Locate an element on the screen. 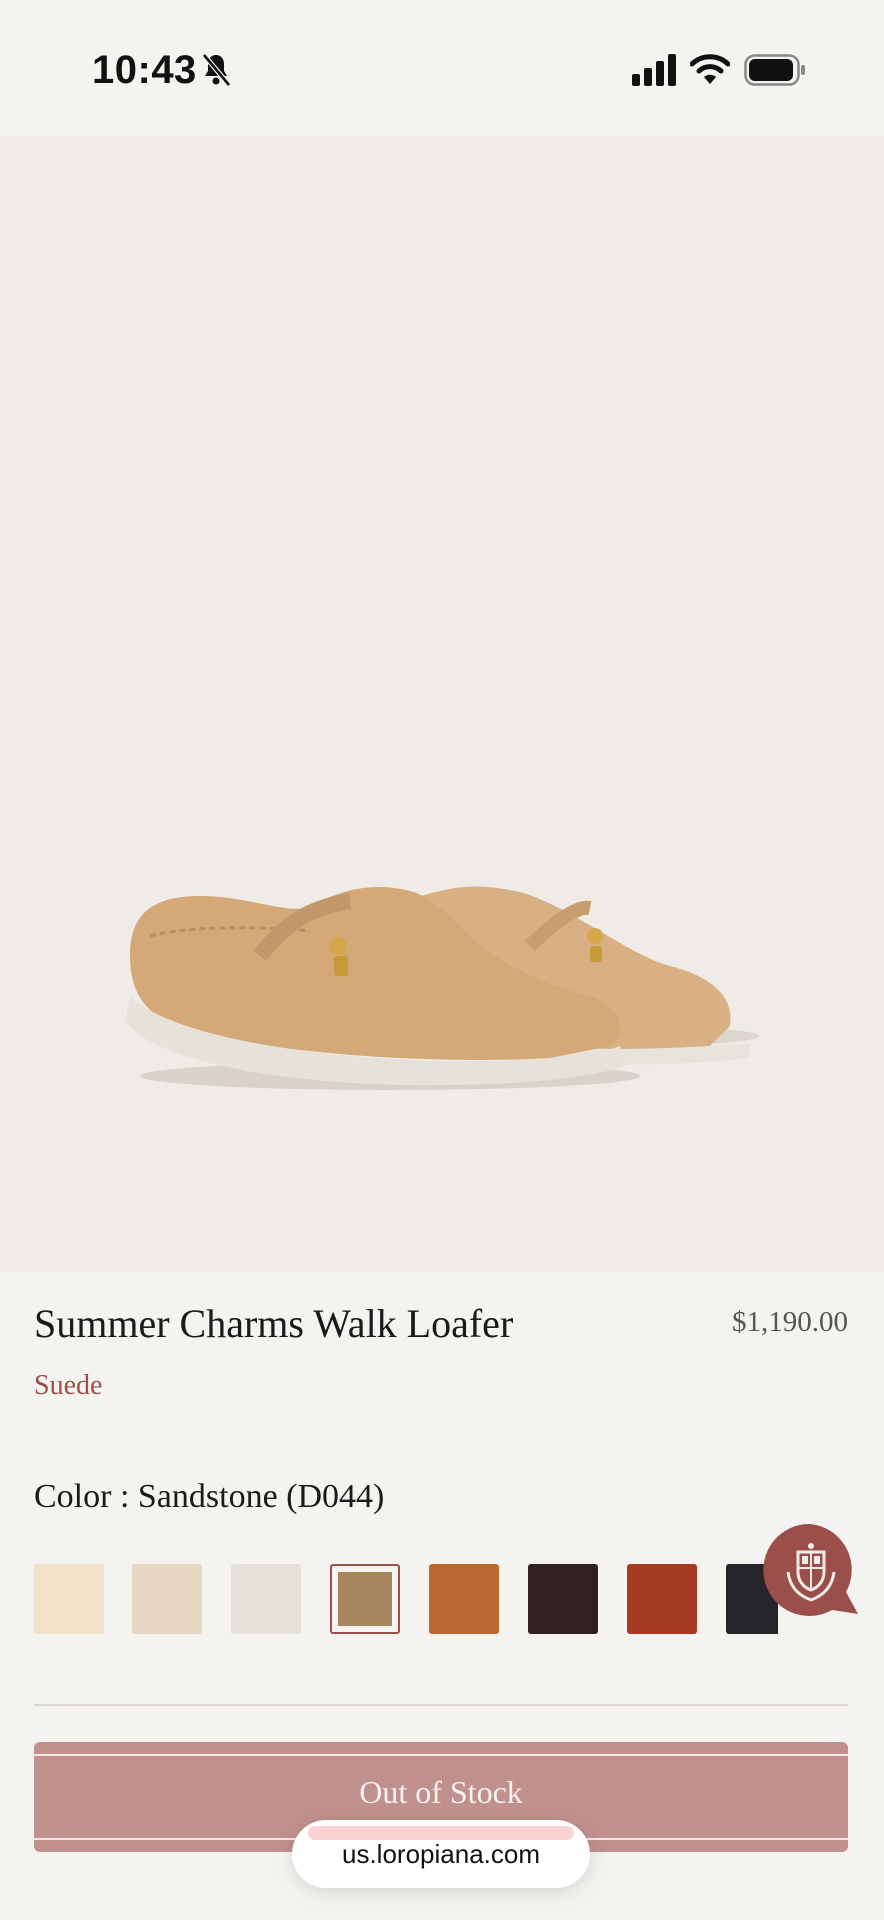 This screenshot has width=884, height=1920. product-title: Summer Charms Walk Loafer is located at coordinates (274, 1323).